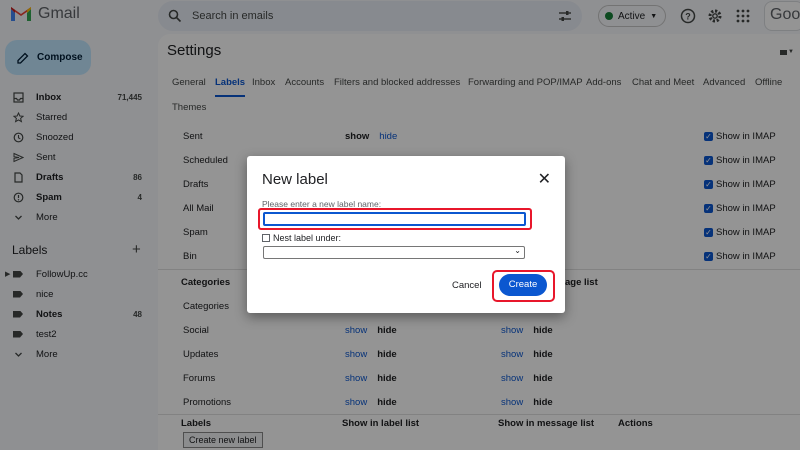 This screenshot has height=450, width=800. Describe the element at coordinates (544, 179) in the screenshot. I see `close-icon: ✕` at that location.